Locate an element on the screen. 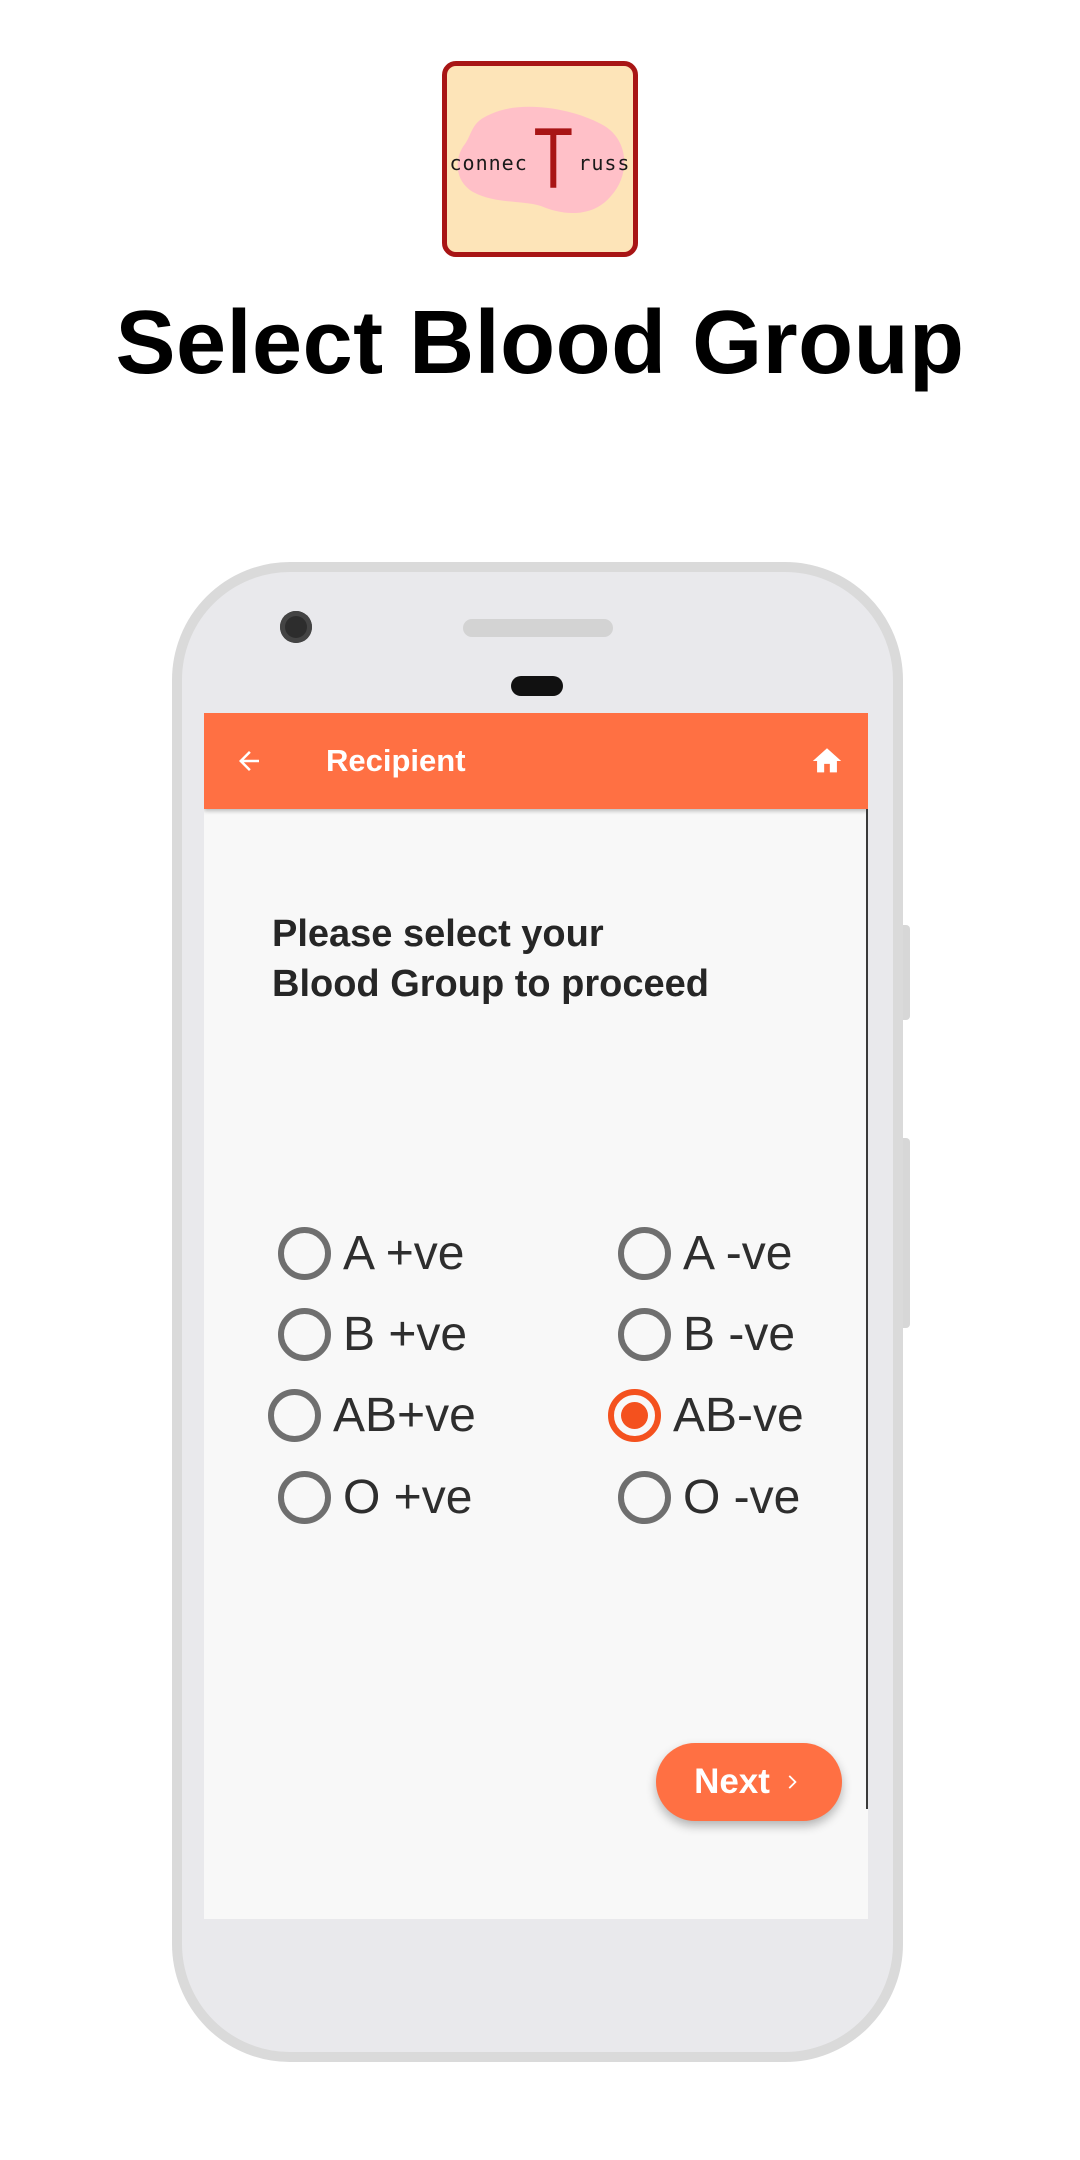 The height and width of the screenshot is (2160, 1080). app-bar: Recipient is located at coordinates (536, 761).